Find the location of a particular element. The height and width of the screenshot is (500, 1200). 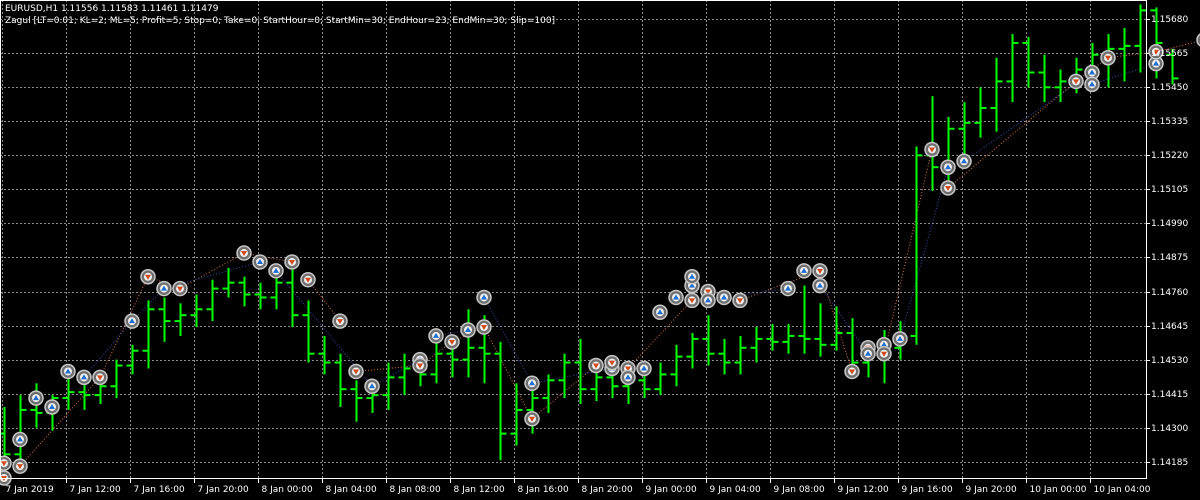

time-label: 7 Jan 2019 is located at coordinates (29, 490).